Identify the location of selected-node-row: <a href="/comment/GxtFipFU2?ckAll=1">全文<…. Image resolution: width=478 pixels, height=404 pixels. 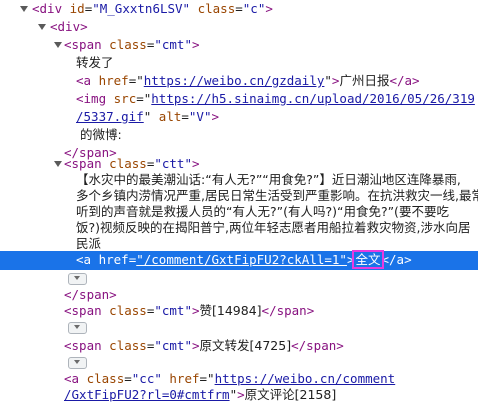
(239, 260).